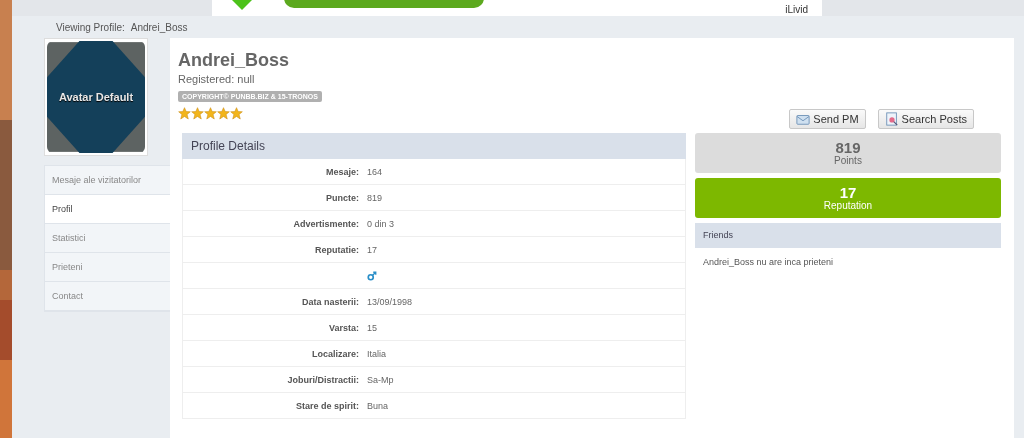 The width and height of the screenshot is (1024, 438). What do you see at coordinates (803, 119) in the screenshot?
I see `envelope-icon` at bounding box center [803, 119].